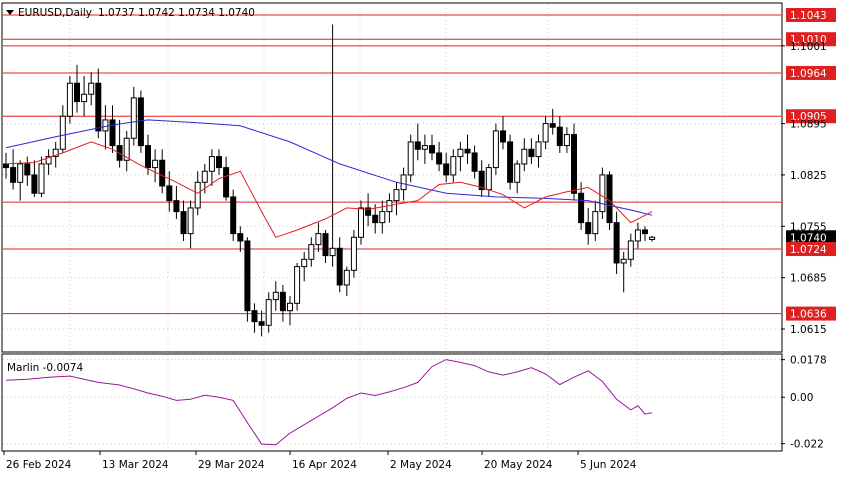 The height and width of the screenshot is (479, 841). What do you see at coordinates (801, 398) in the screenshot?
I see `indicator-tick-label: 0.00` at bounding box center [801, 398].